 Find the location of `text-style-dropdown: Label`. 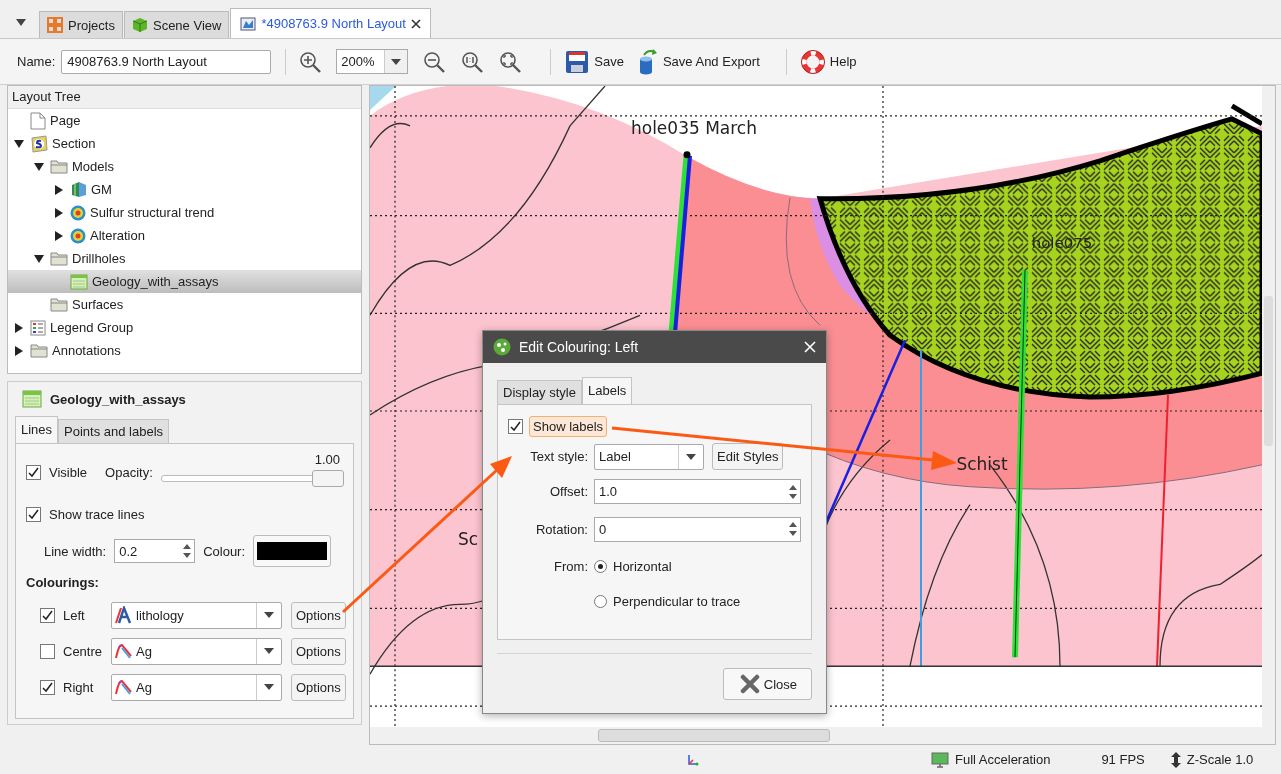

text-style-dropdown: Label is located at coordinates (649, 456).